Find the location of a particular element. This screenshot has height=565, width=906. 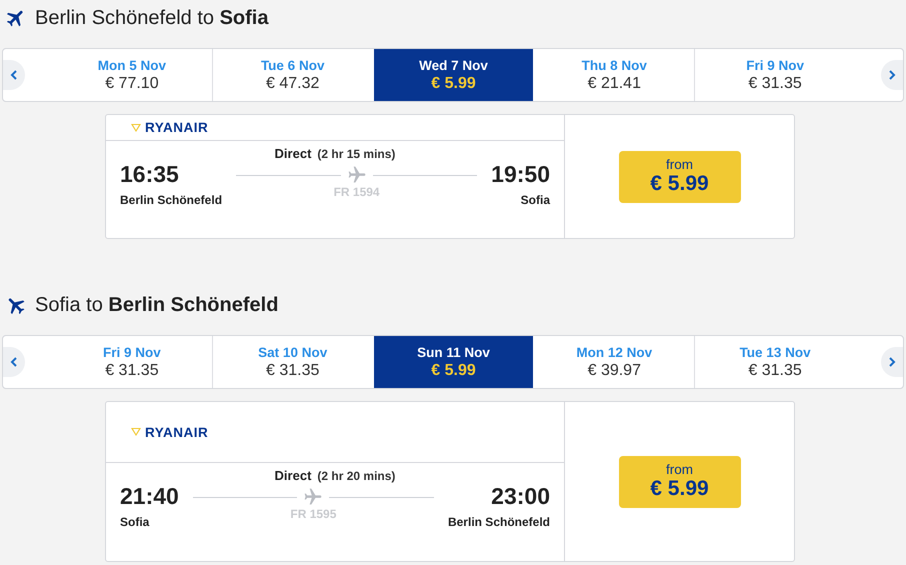

date-label: Sat 10 Nov is located at coordinates (293, 352).